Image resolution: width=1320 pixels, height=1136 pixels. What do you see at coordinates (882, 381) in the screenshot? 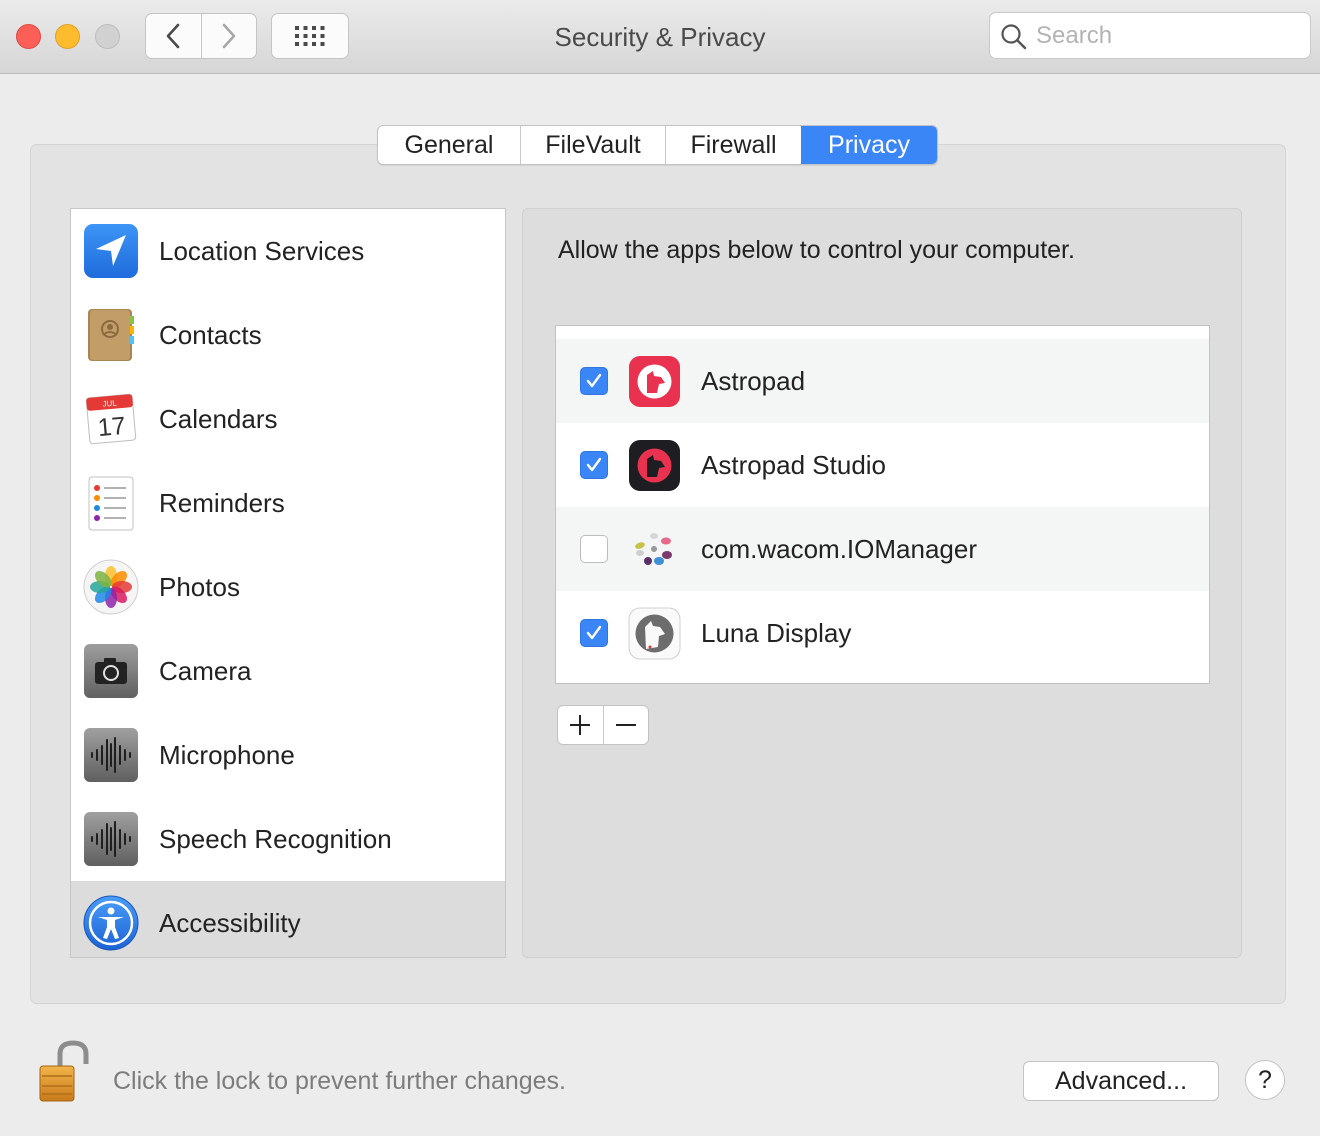
I see `list-item: Astropad` at bounding box center [882, 381].